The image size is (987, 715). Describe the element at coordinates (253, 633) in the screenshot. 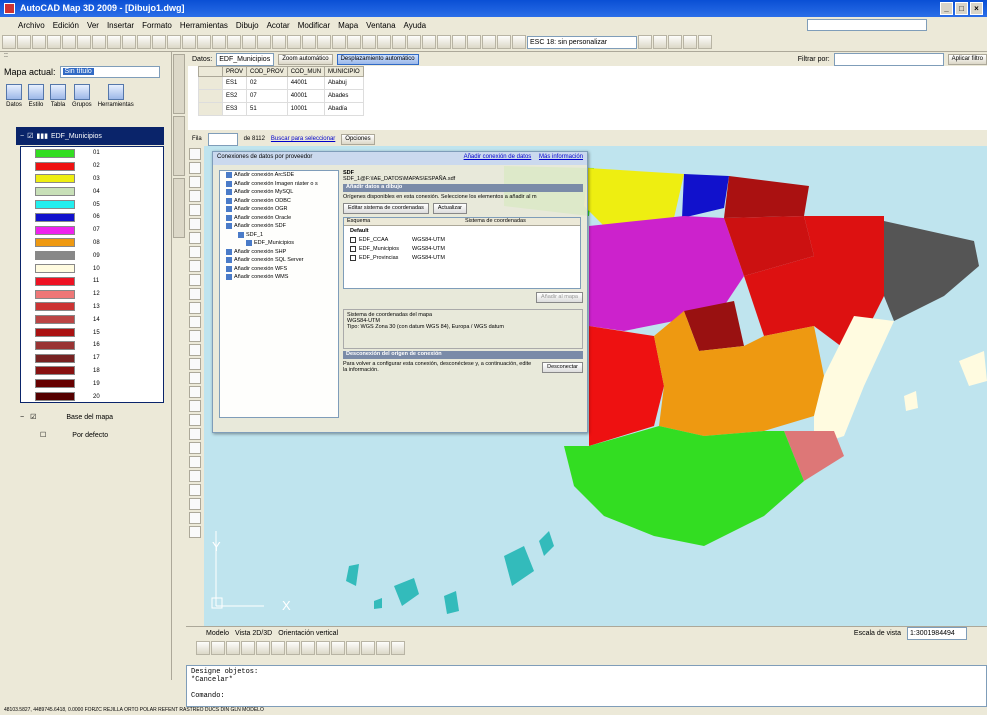

I see `tab-view: Vista 2D/3D` at that location.